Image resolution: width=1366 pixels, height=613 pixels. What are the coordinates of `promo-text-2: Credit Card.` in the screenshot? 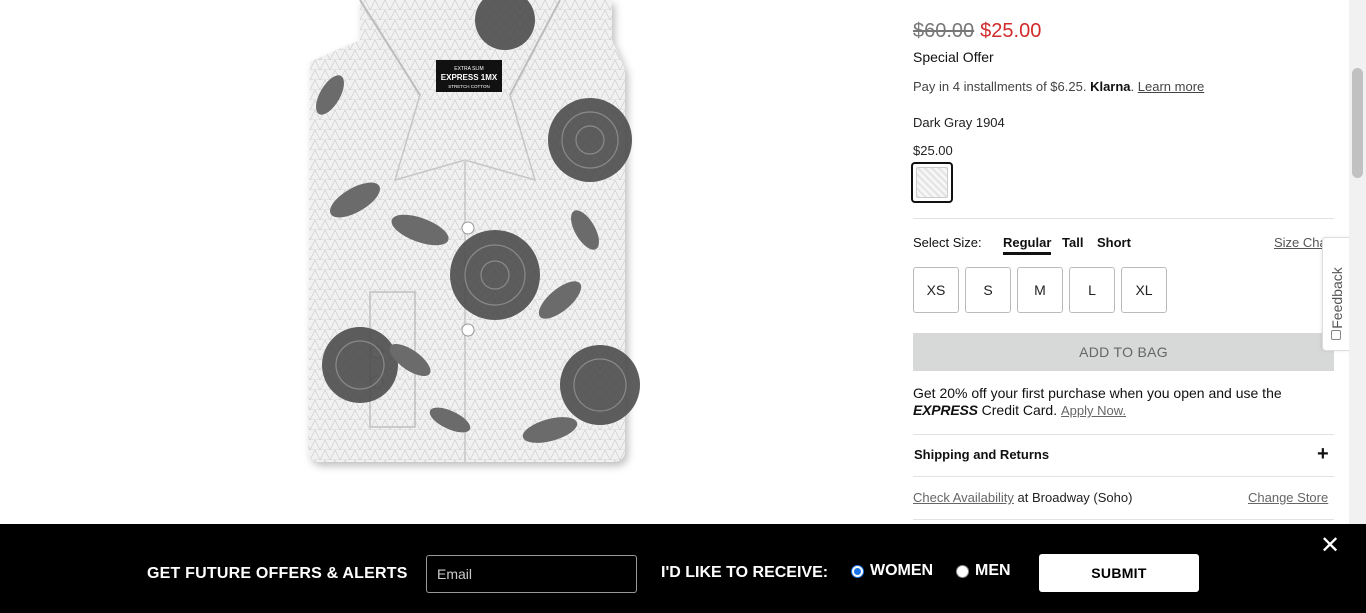 It's located at (1019, 410).